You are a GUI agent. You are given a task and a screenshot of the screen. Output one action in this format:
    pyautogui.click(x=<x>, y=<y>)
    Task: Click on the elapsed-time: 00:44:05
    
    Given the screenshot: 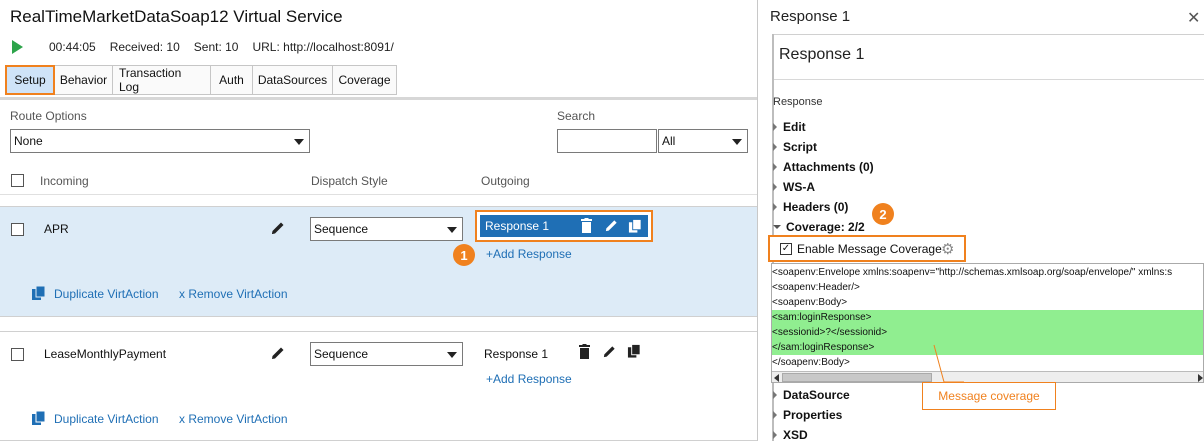 What is the action you would take?
    pyautogui.click(x=72, y=47)
    